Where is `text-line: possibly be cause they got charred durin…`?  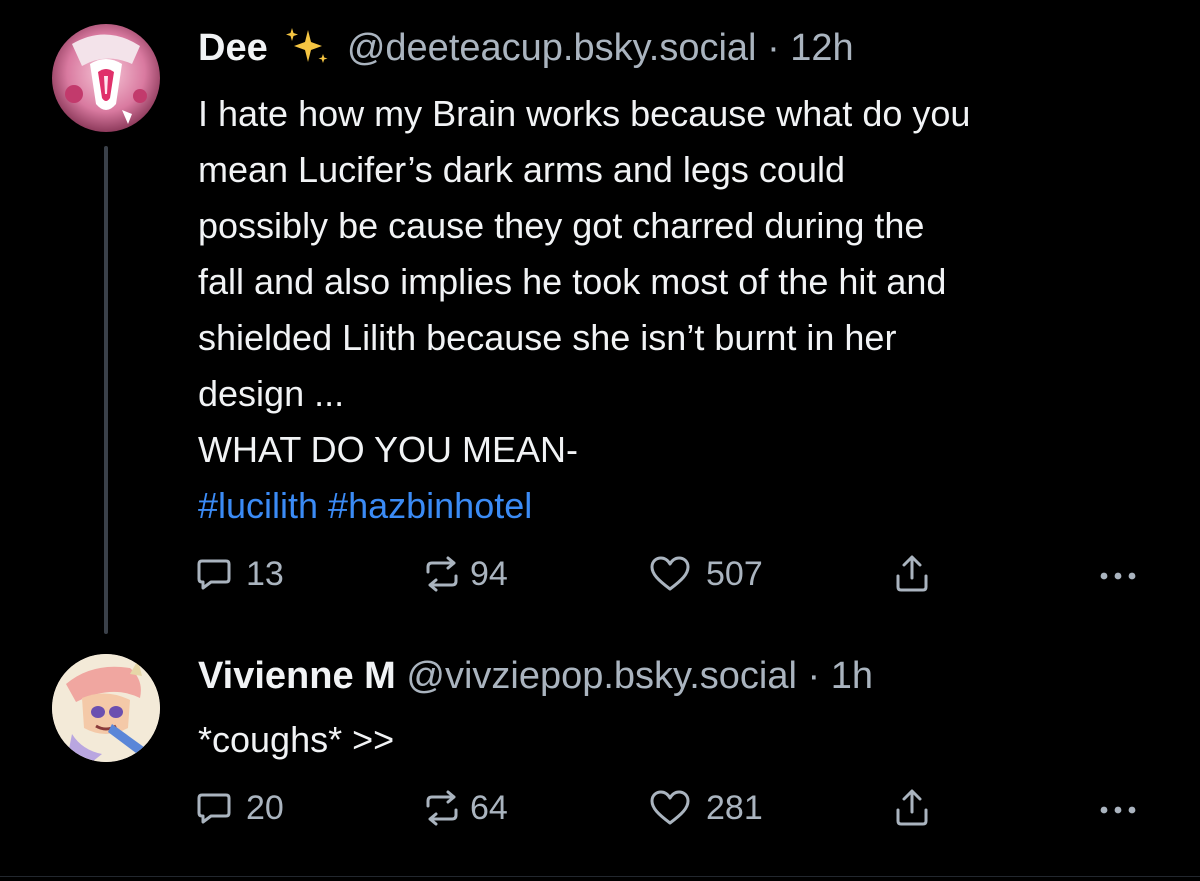
text-line: possibly be cause they got charred durin… is located at coordinates (561, 225).